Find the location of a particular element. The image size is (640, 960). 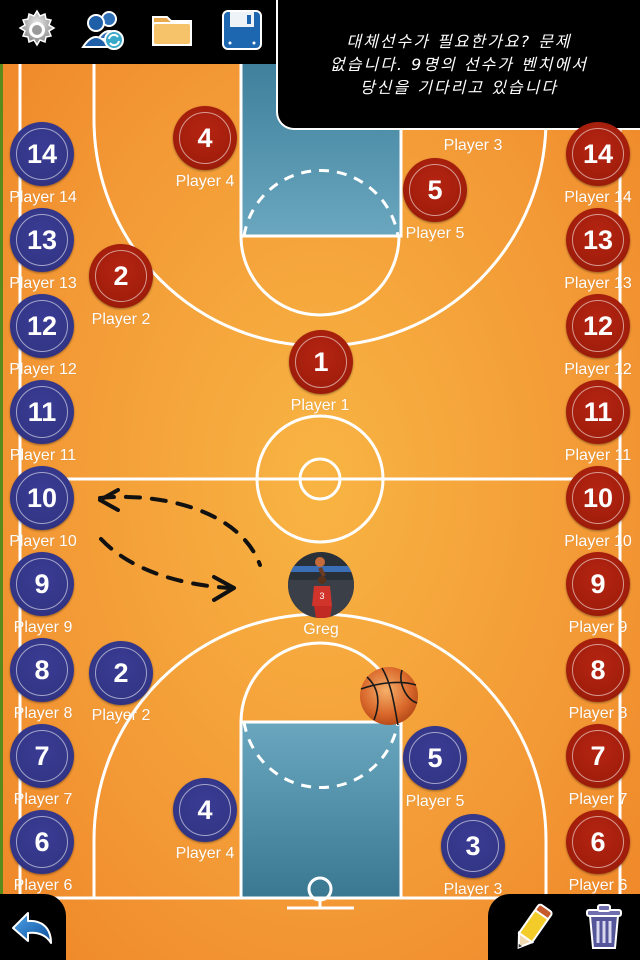

chip-number: 1 is located at coordinates (321, 361).